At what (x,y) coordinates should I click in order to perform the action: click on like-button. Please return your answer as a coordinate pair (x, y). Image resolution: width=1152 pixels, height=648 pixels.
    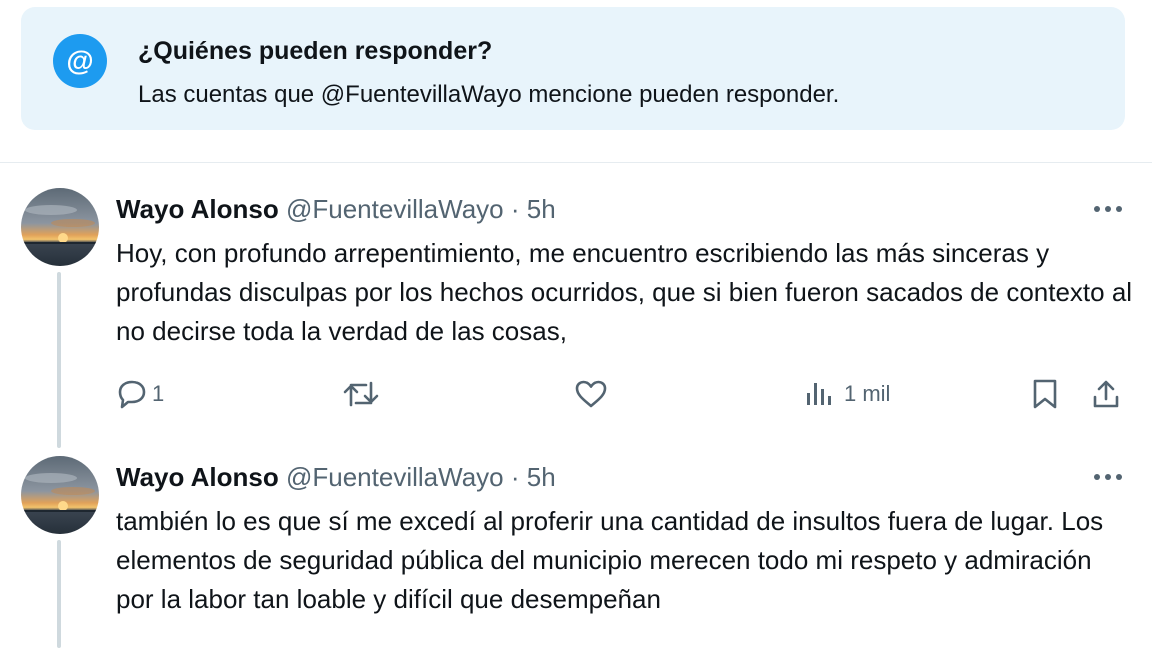
    Looking at the image, I should click on (591, 394).